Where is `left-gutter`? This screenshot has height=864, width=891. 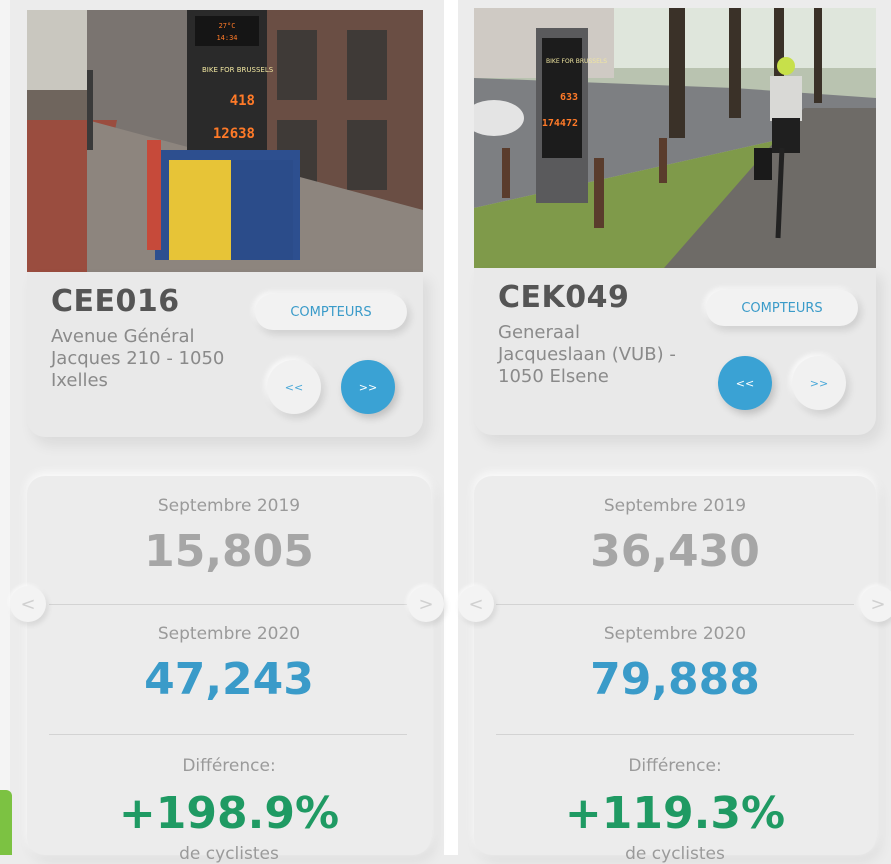
left-gutter is located at coordinates (5, 427).